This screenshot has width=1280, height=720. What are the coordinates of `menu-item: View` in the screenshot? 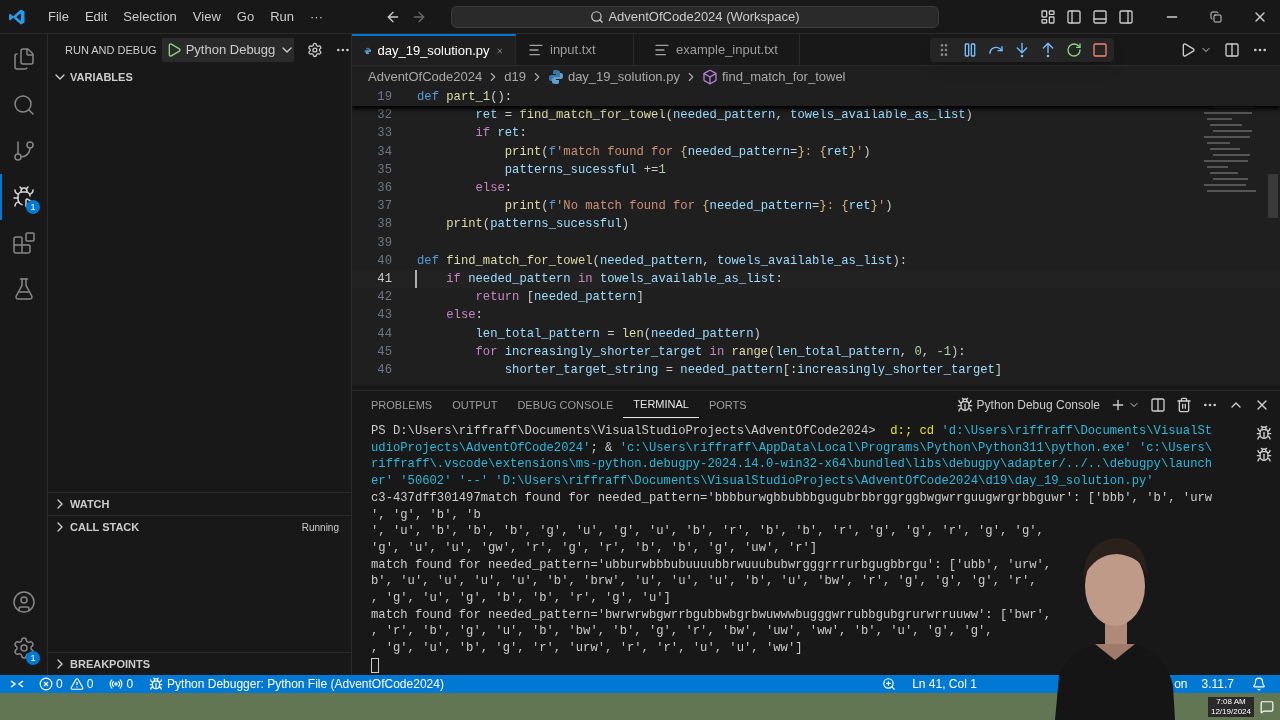 It's located at (206, 16).